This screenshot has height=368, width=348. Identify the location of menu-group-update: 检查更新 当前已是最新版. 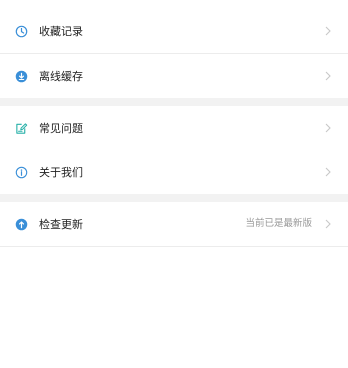
(174, 224).